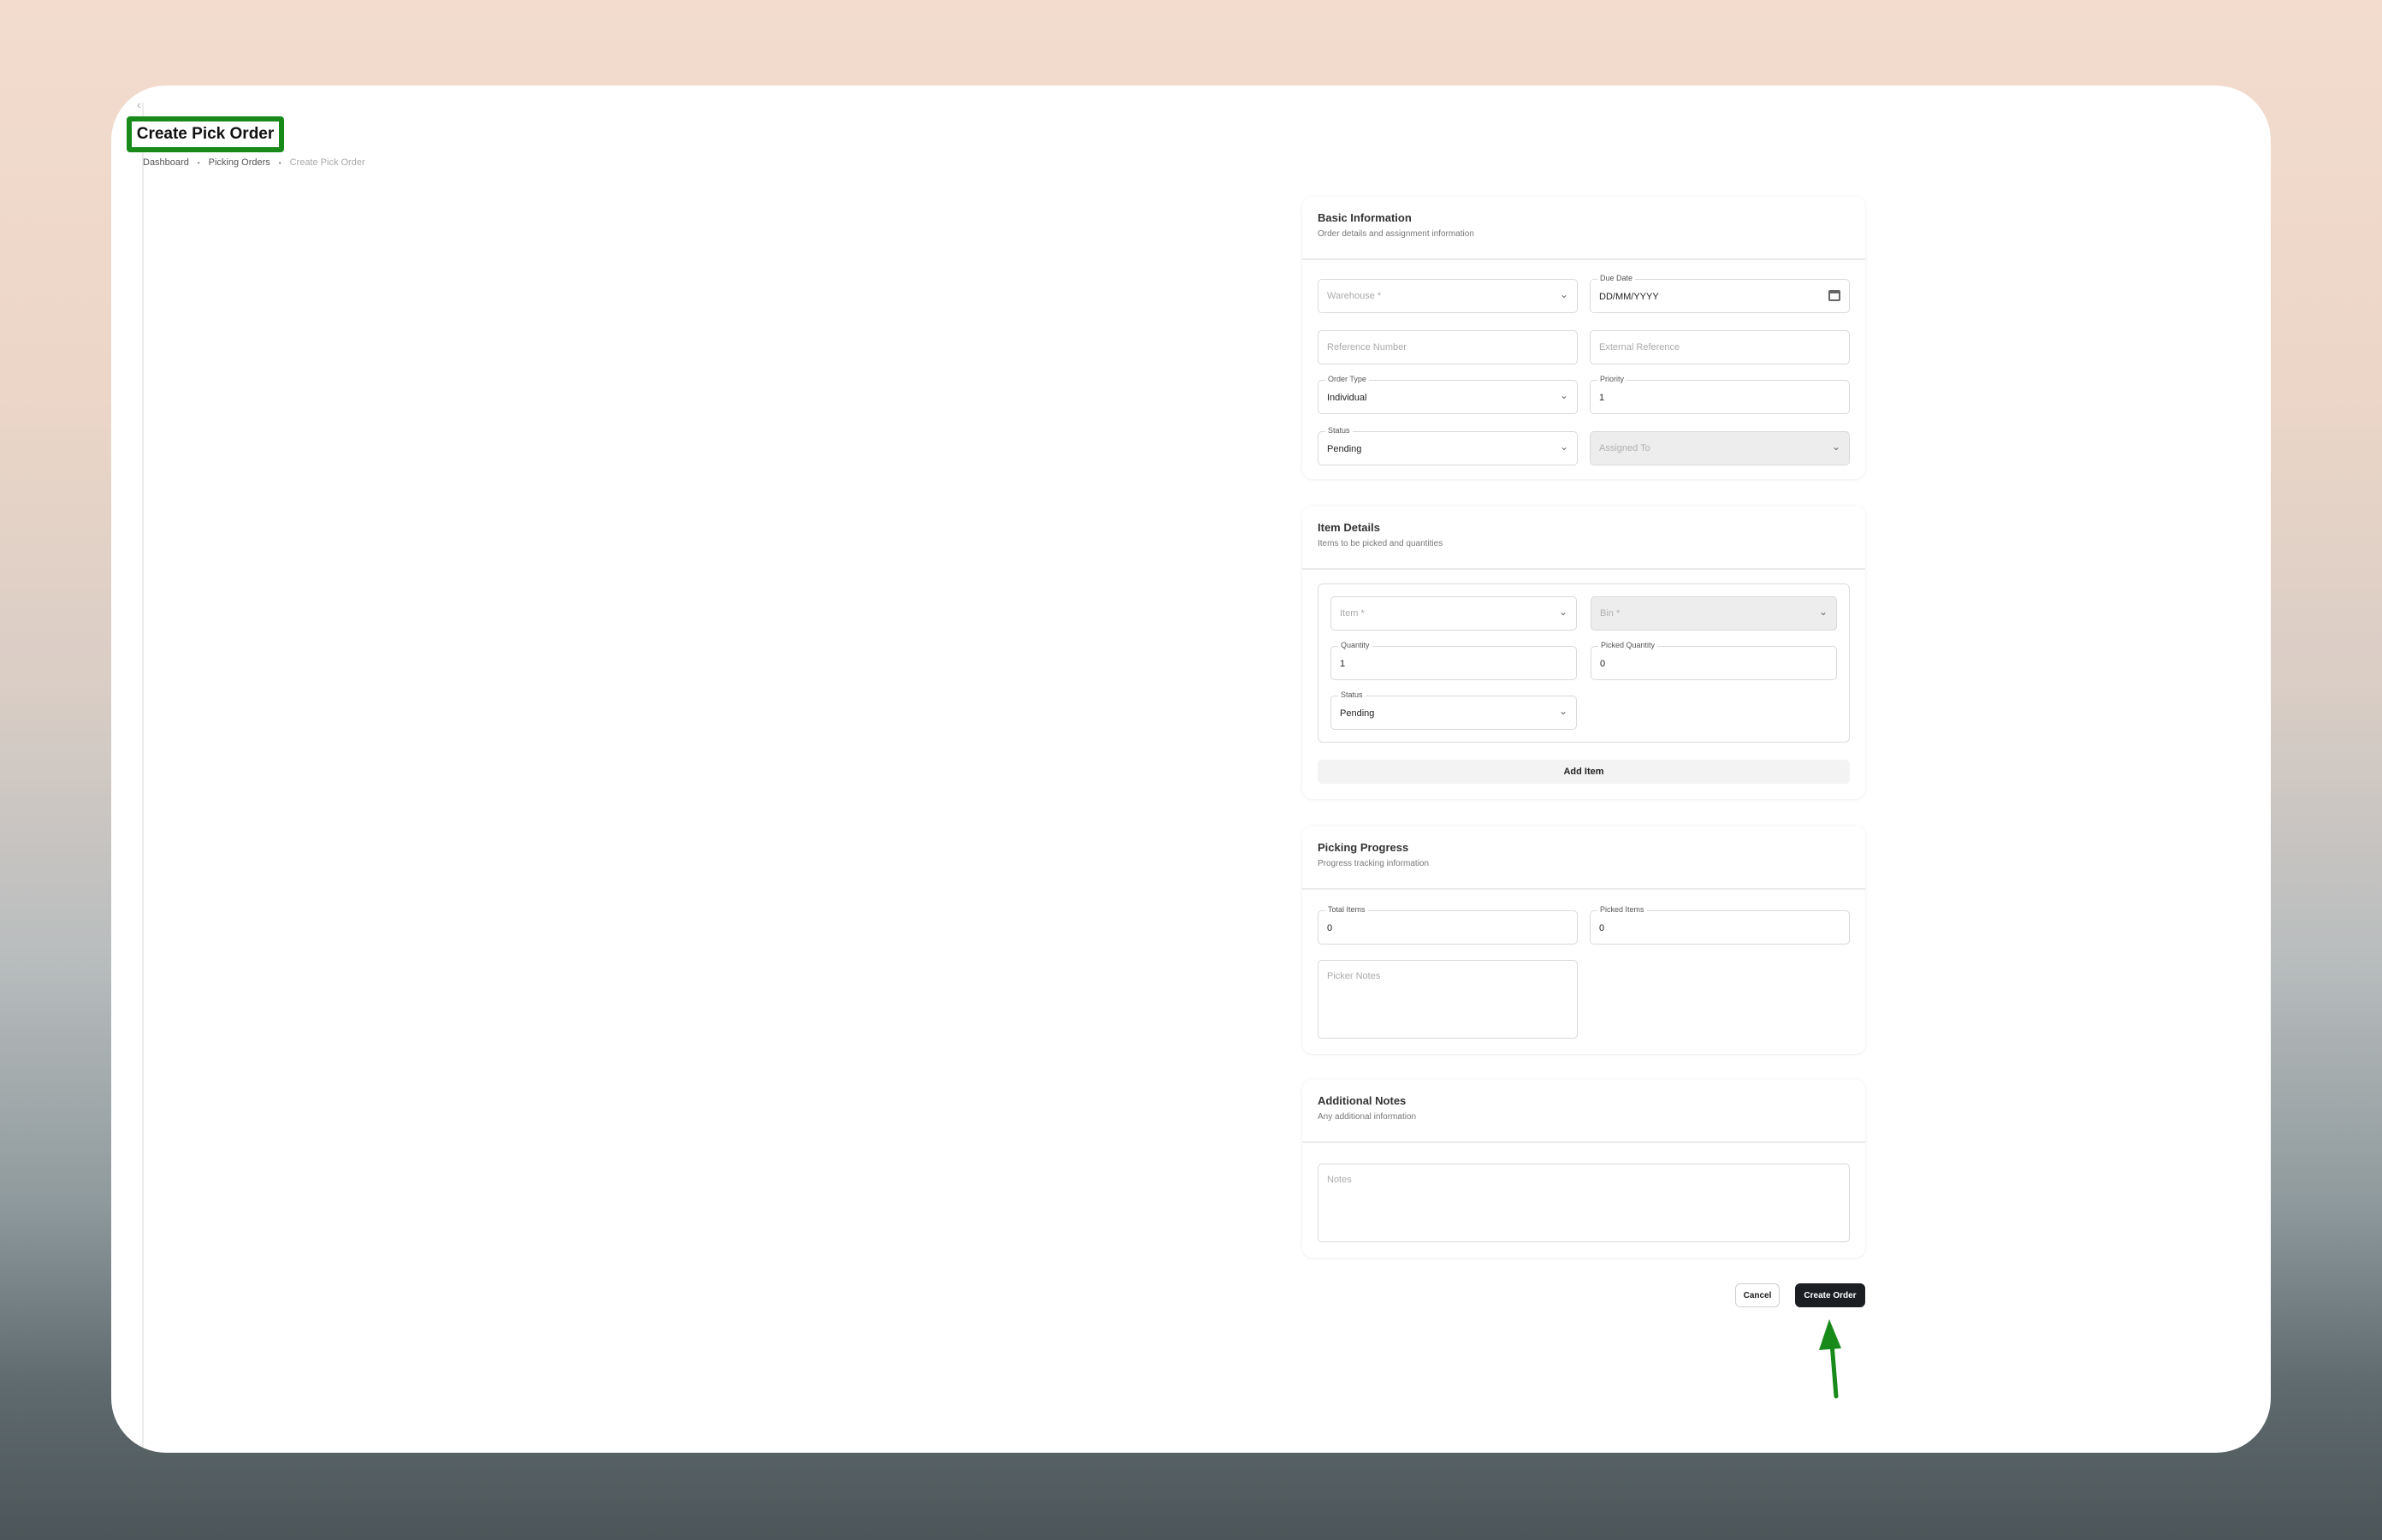 Image resolution: width=2382 pixels, height=1540 pixels. I want to click on page-title: Create Pick Order, so click(205, 134).